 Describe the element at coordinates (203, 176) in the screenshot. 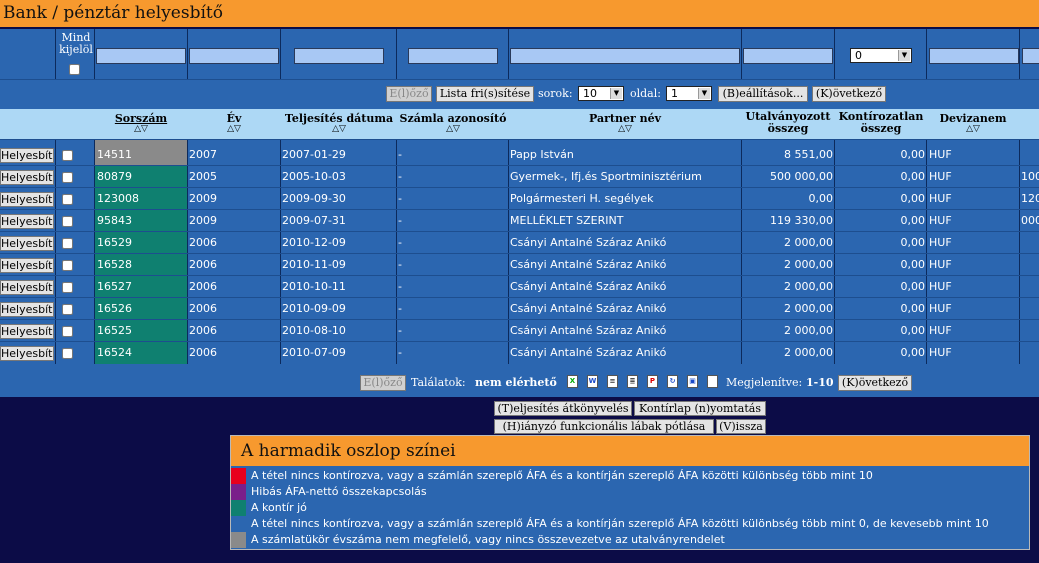

I see `cell-ev: 2005` at that location.